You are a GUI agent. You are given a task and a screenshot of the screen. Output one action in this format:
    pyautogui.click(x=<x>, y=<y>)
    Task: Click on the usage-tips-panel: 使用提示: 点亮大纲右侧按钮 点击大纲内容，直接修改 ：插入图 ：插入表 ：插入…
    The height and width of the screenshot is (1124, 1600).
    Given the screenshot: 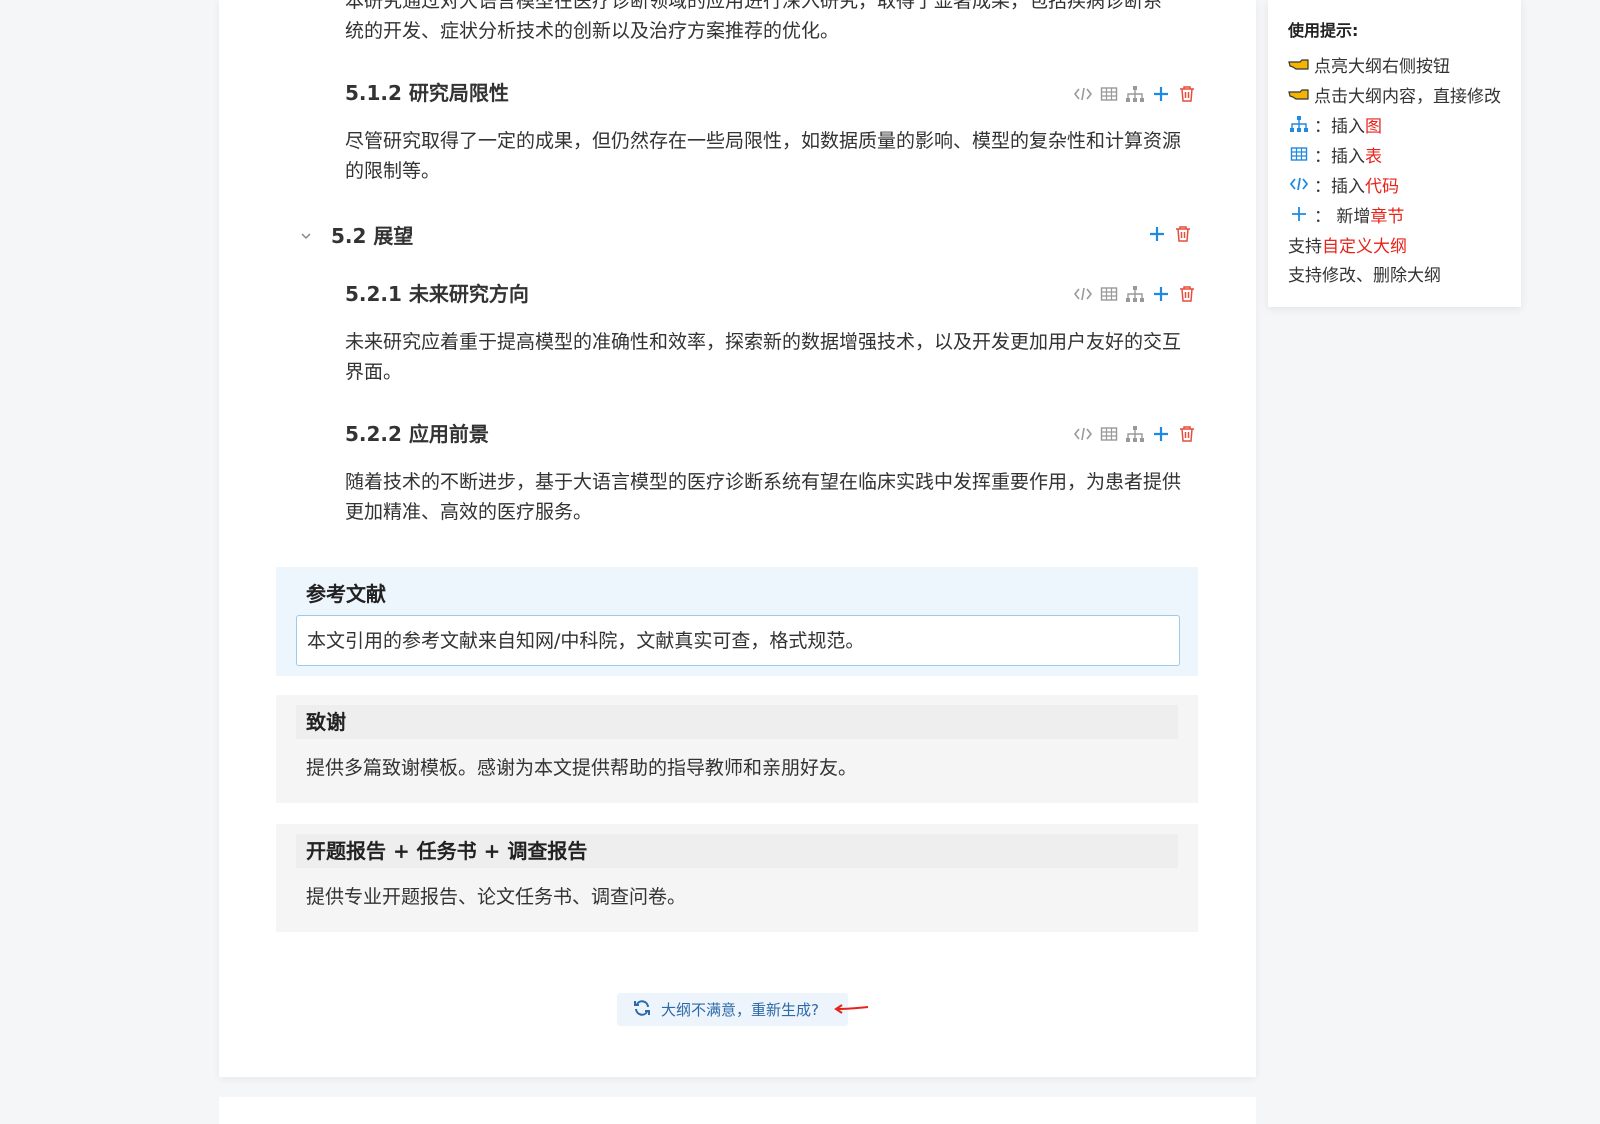 What is the action you would take?
    pyautogui.click(x=1394, y=153)
    